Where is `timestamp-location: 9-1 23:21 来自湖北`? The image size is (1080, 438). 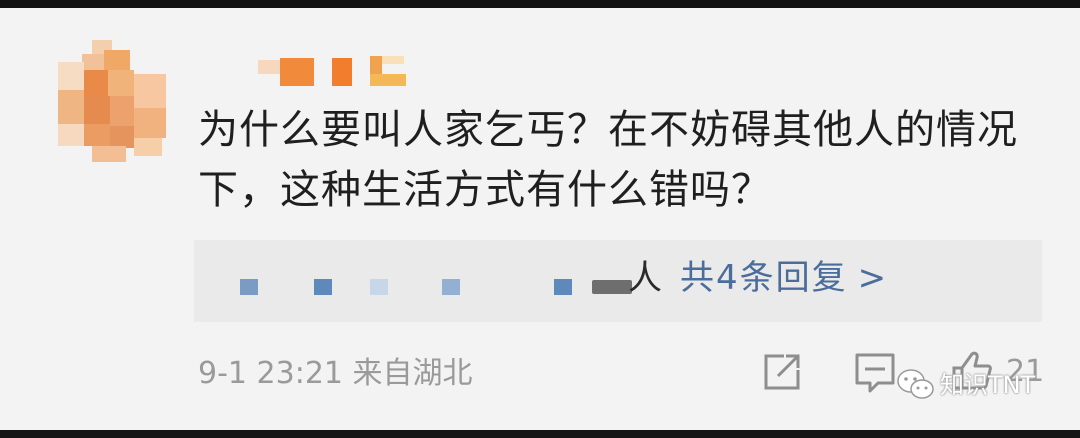 timestamp-location: 9-1 23:21 来自湖北 is located at coordinates (335, 373).